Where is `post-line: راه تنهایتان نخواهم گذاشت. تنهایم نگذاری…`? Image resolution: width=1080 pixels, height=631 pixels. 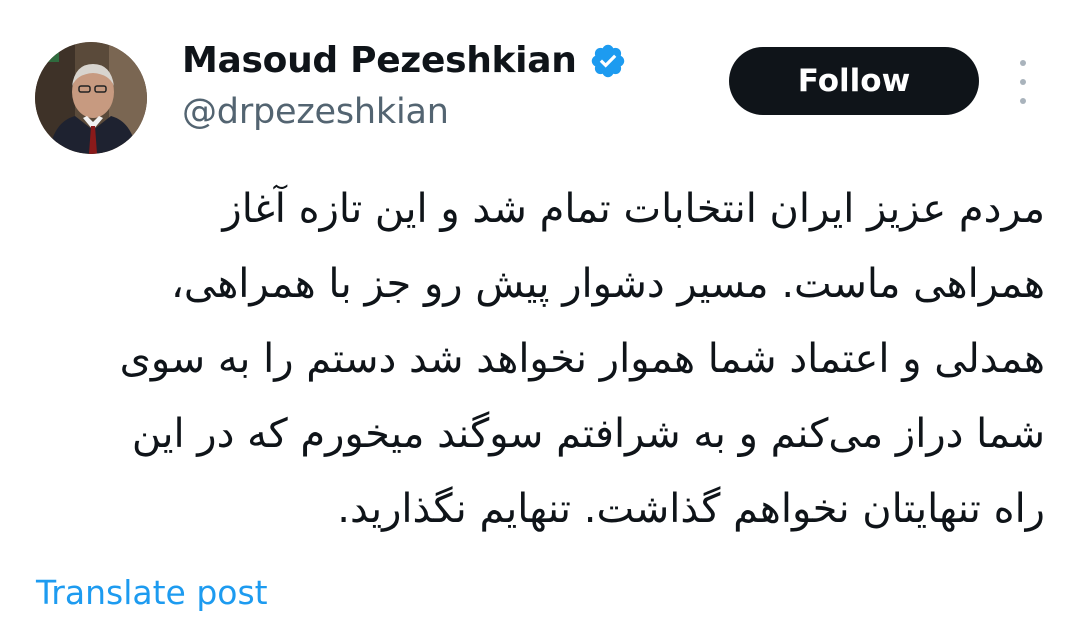 post-line: راه تنهایتان نخواهم گذاشت. تنهایم نگذاری… is located at coordinates (691, 509).